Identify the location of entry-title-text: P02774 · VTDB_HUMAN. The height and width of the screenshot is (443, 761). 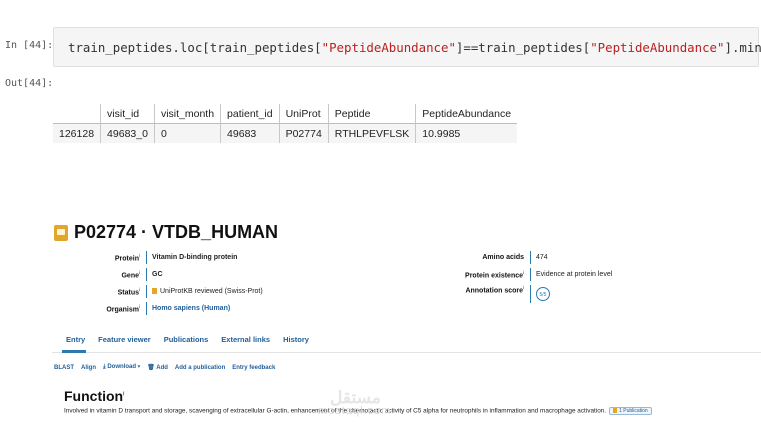
(176, 232).